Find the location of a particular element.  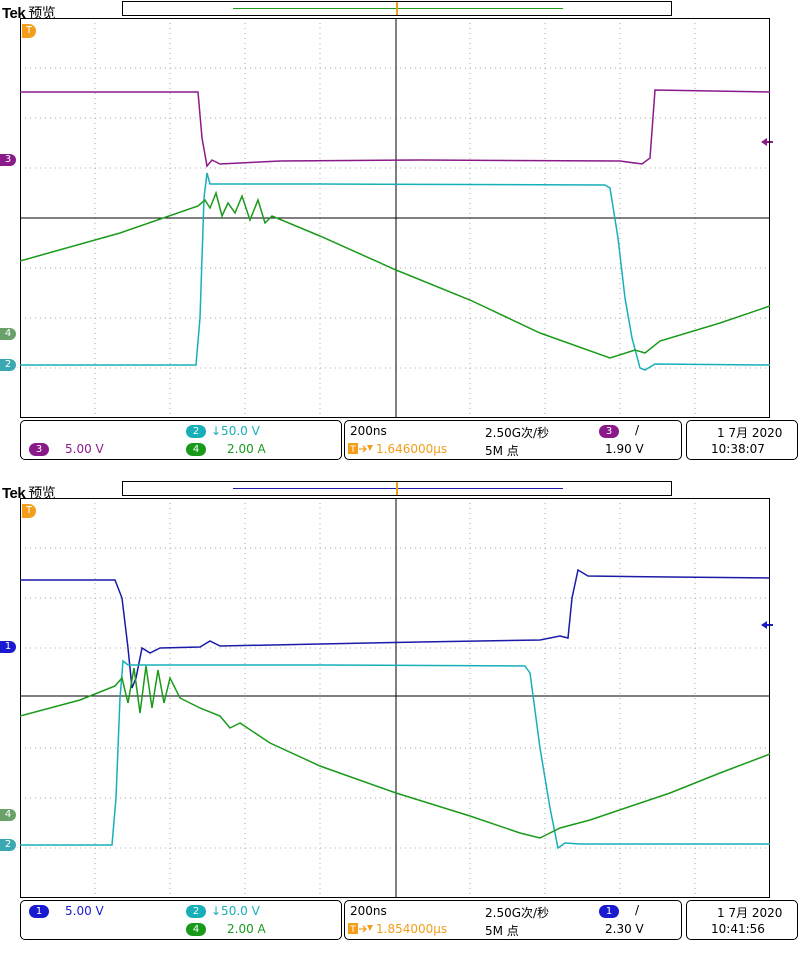

ch3-badge: 3 is located at coordinates (39, 450).